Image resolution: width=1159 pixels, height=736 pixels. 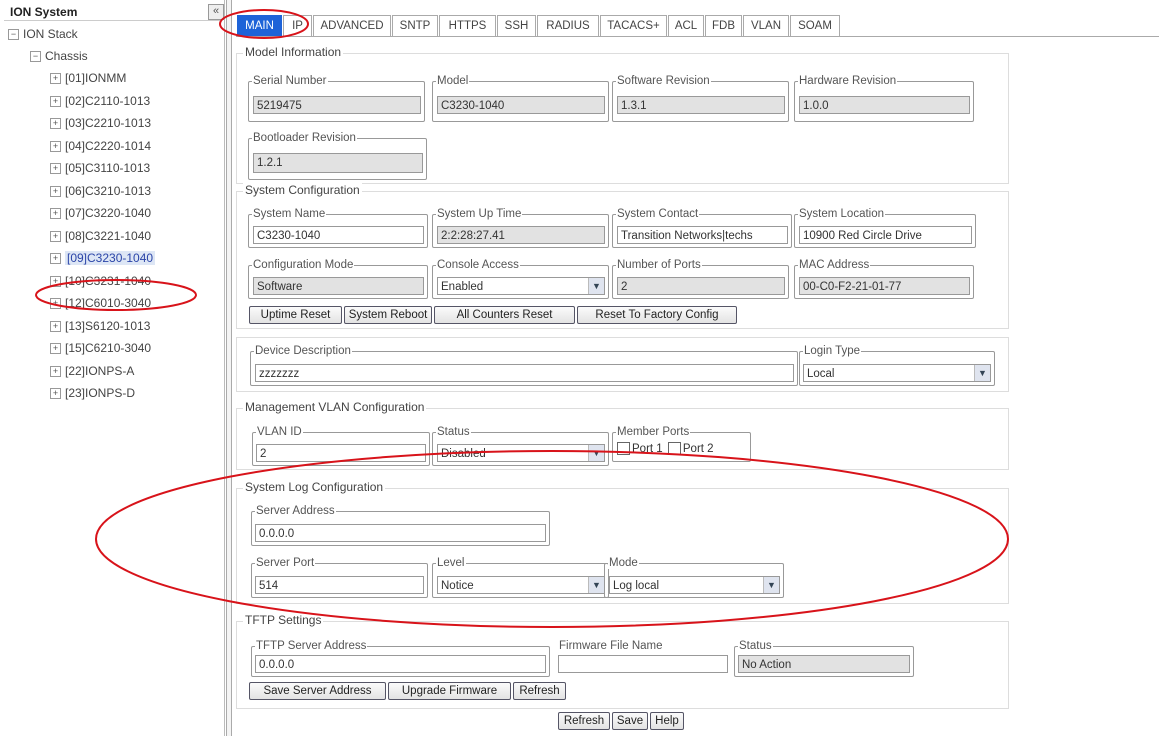 I want to click on login-type-label: Login Type, so click(x=832, y=351).